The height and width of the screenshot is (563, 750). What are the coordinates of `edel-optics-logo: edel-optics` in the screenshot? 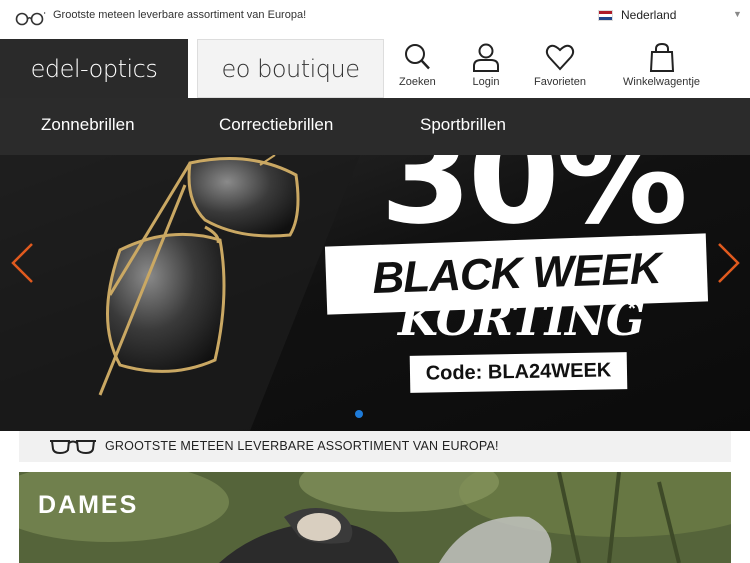 It's located at (94, 68).